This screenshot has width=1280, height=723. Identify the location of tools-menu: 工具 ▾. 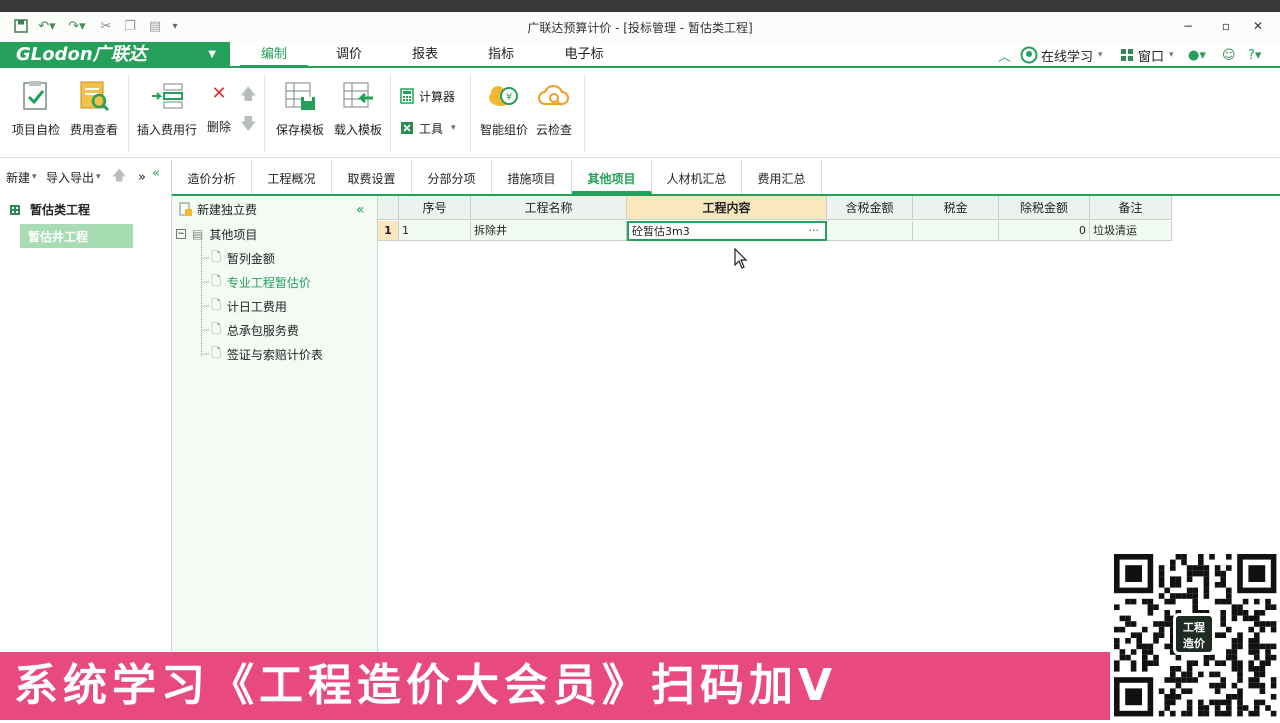
(428, 128).